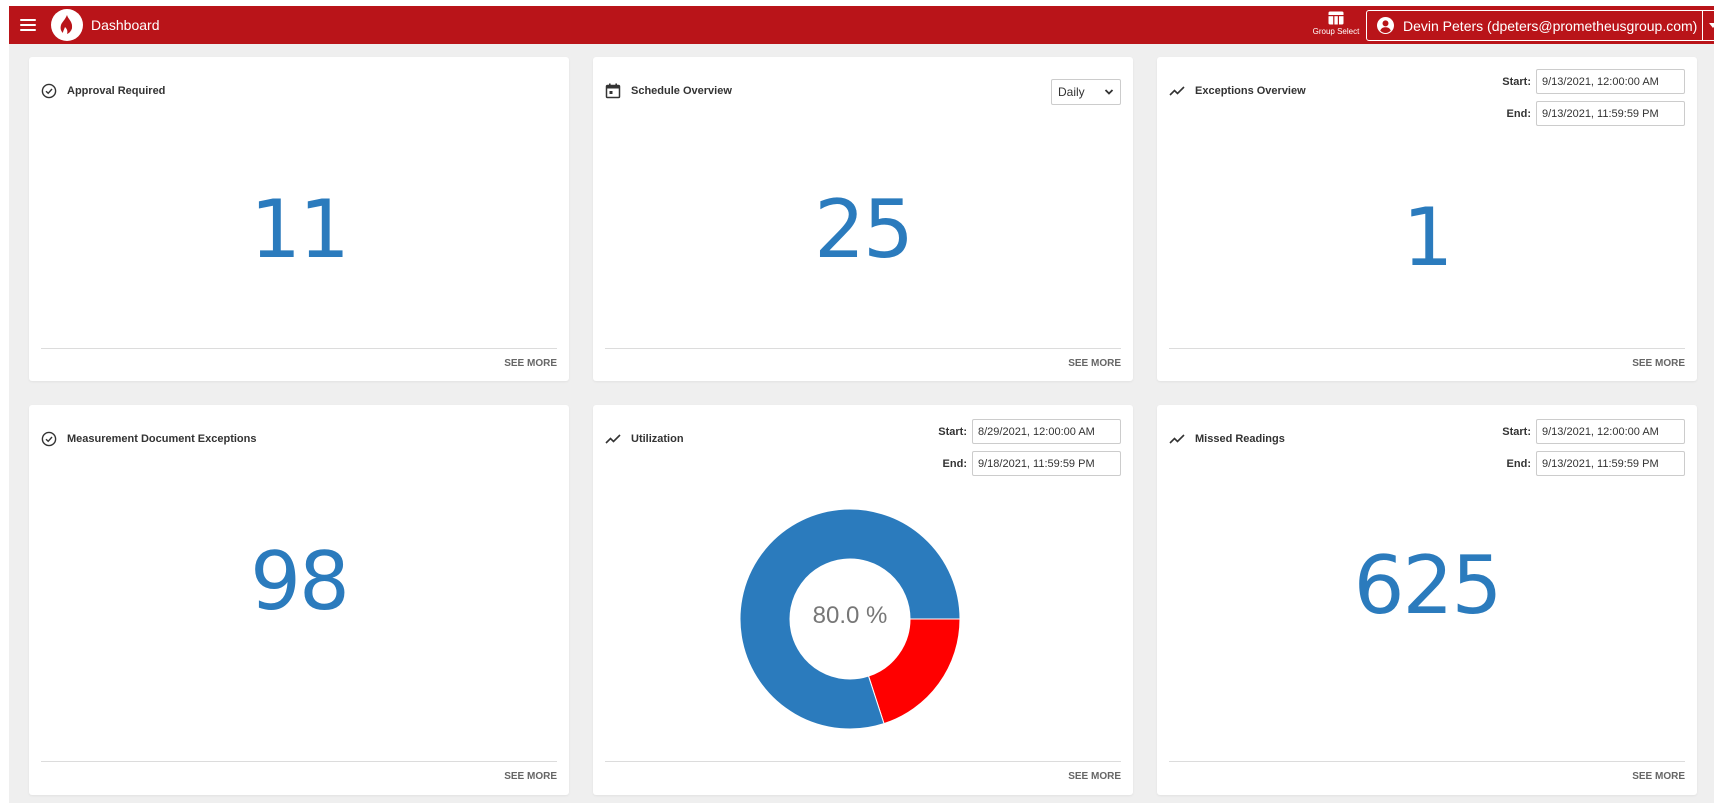  I want to click on schedule-count: 25, so click(863, 229).